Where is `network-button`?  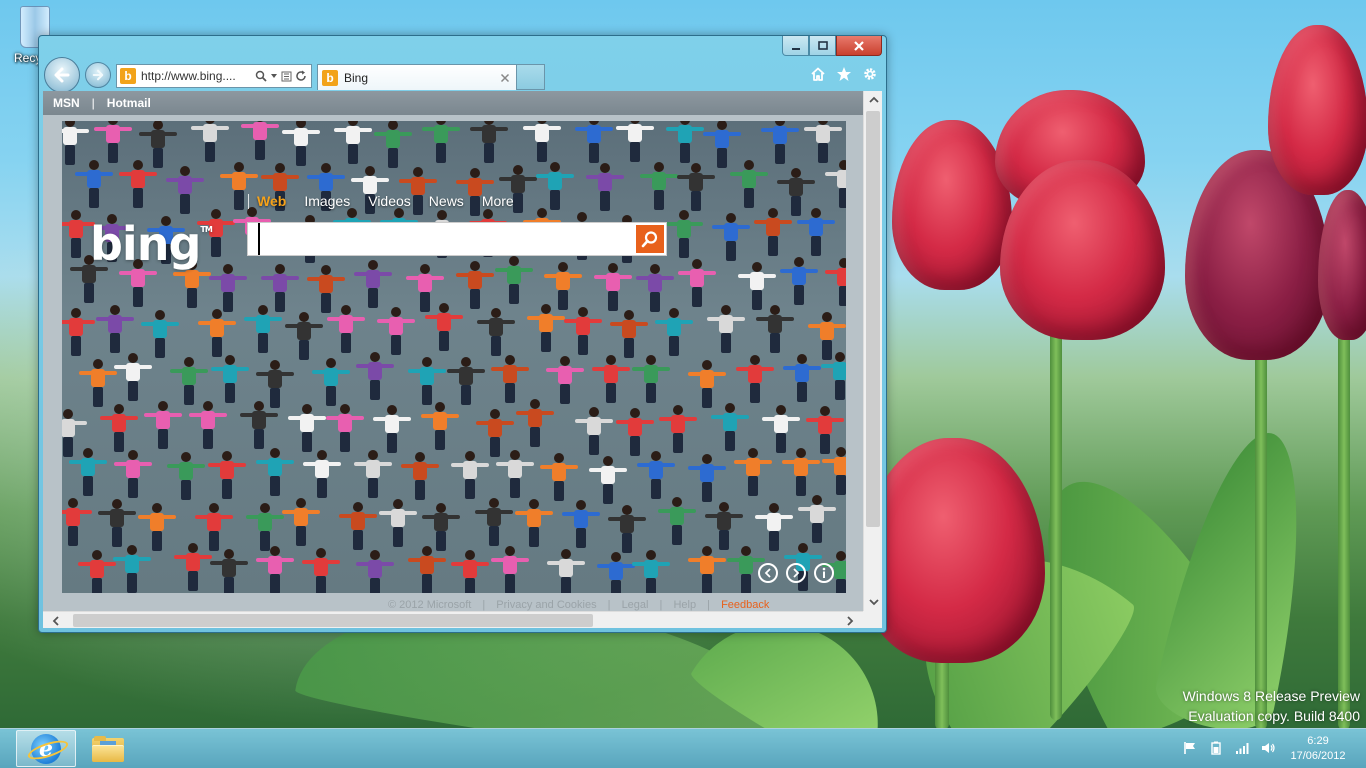 network-button is located at coordinates (1242, 748).